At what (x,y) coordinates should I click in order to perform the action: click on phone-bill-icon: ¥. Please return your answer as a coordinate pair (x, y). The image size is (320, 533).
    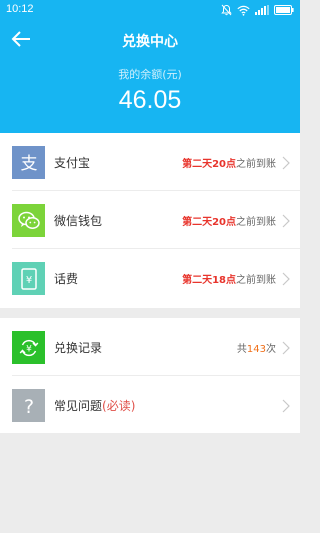
    Looking at the image, I should click on (28, 278).